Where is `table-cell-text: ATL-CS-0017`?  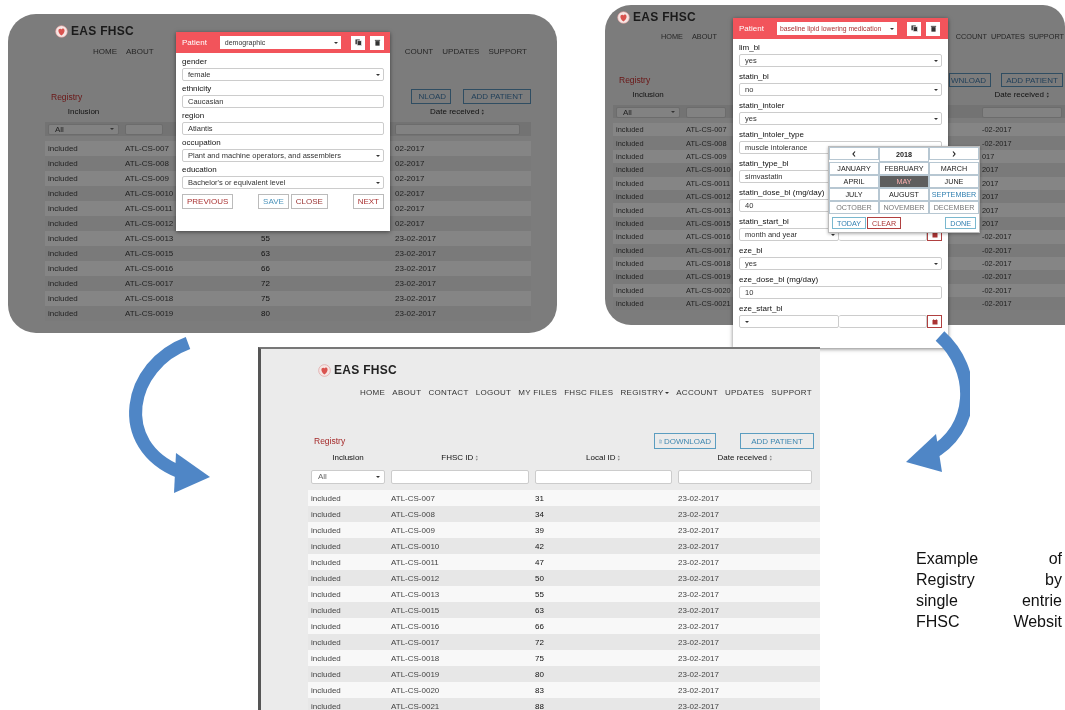
table-cell-text: ATL-CS-0017 is located at coordinates (415, 642).